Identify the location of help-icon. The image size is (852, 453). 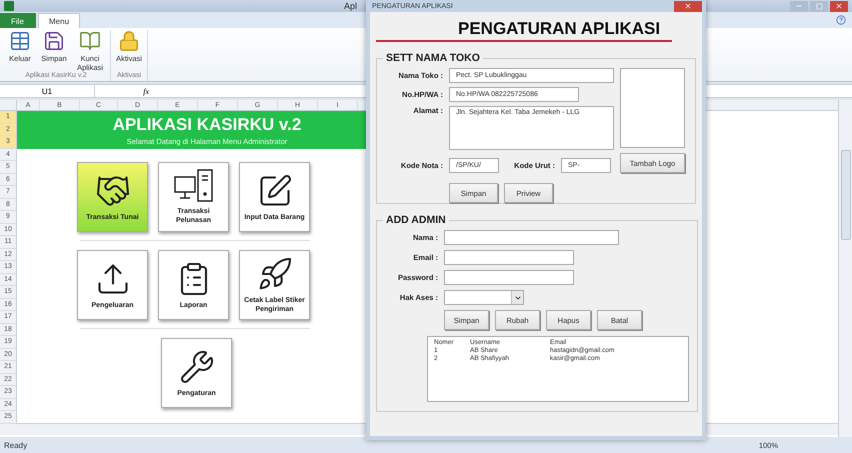
(841, 20).